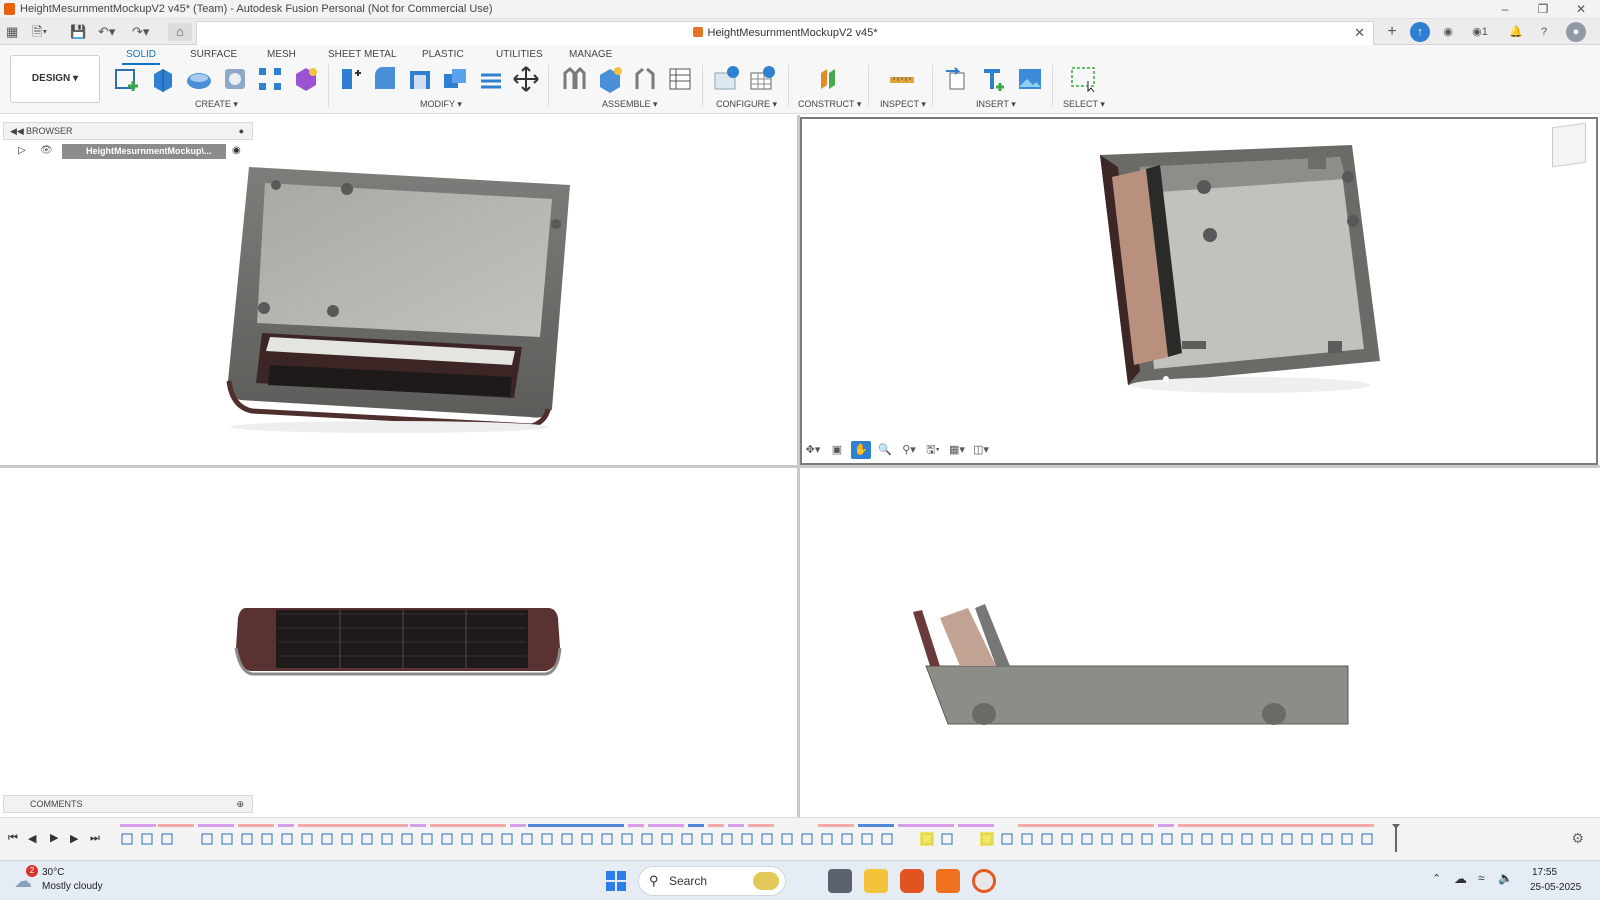 This screenshot has height=900, width=1600. What do you see at coordinates (1460, 879) in the screenshot?
I see `onedrive-icon: ☁` at bounding box center [1460, 879].